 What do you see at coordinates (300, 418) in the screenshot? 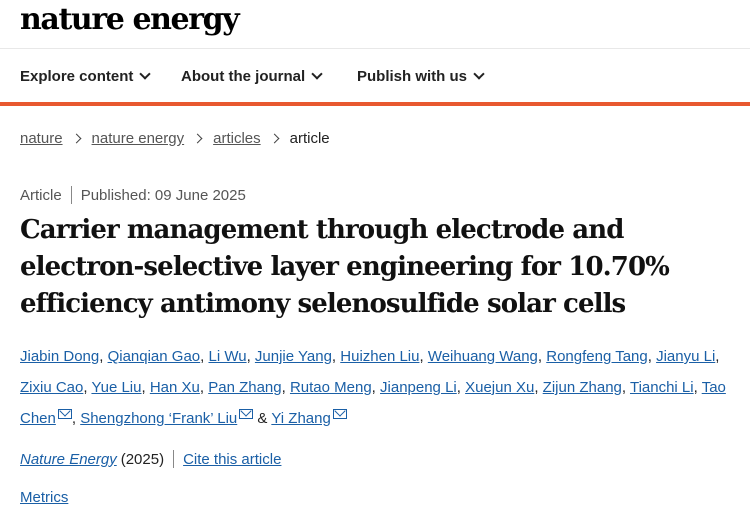
I see `author-link: Yi Zhang` at bounding box center [300, 418].